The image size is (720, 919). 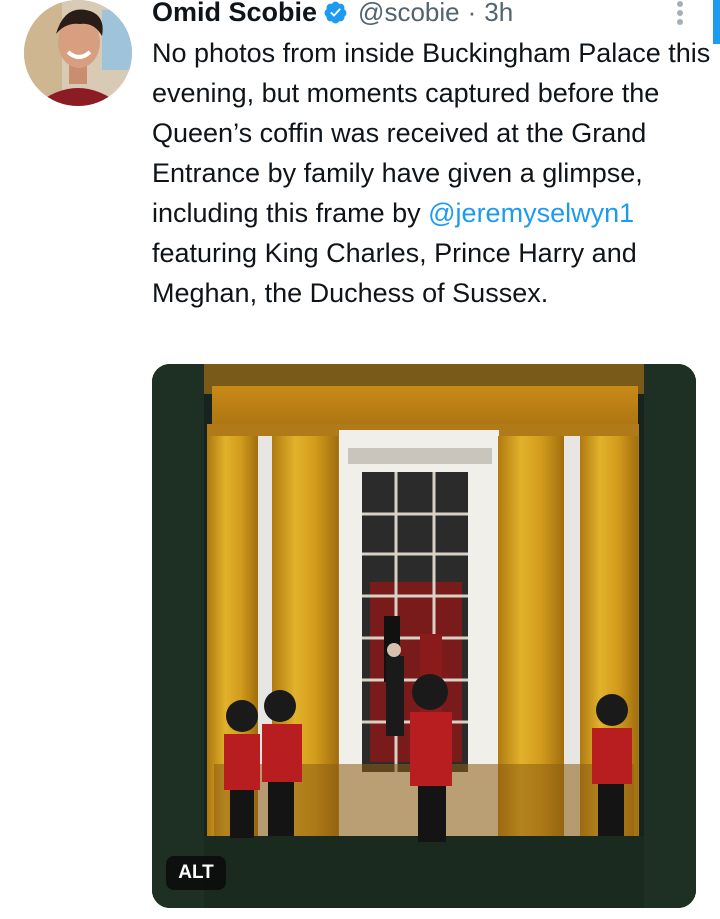 I want to click on scroll-indicator, so click(x=716, y=22).